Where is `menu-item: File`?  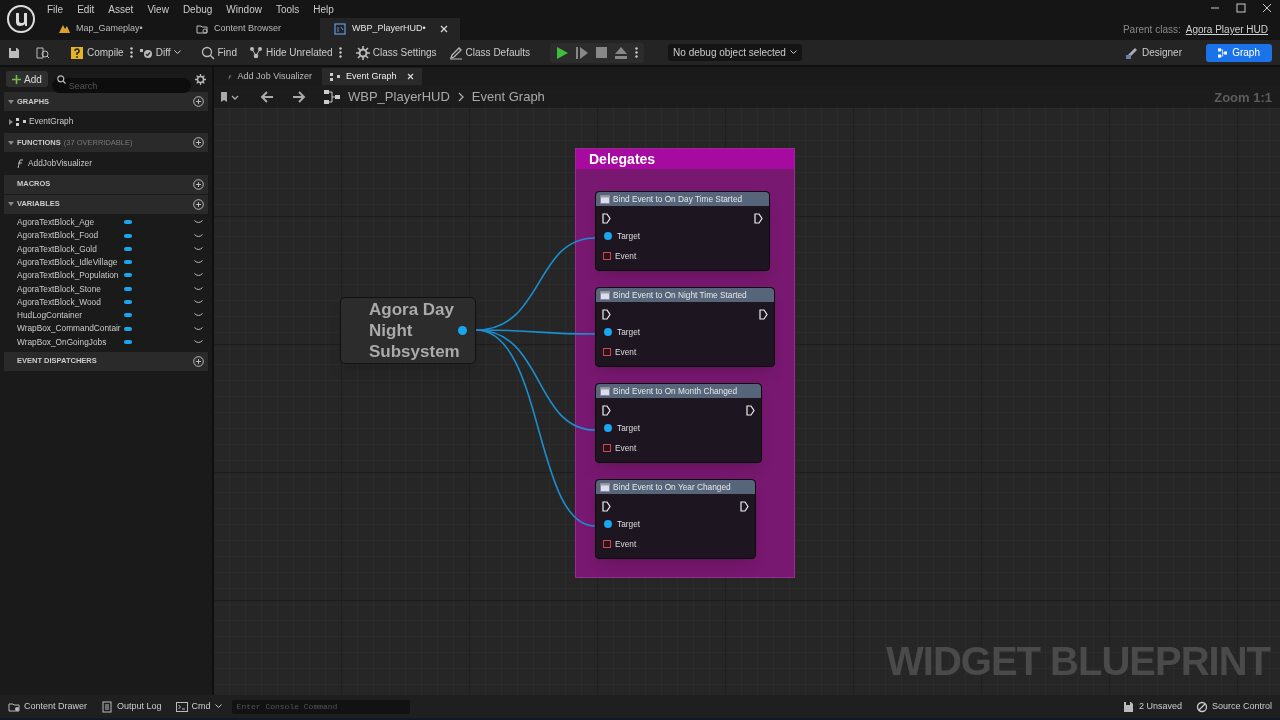 menu-item: File is located at coordinates (55, 7).